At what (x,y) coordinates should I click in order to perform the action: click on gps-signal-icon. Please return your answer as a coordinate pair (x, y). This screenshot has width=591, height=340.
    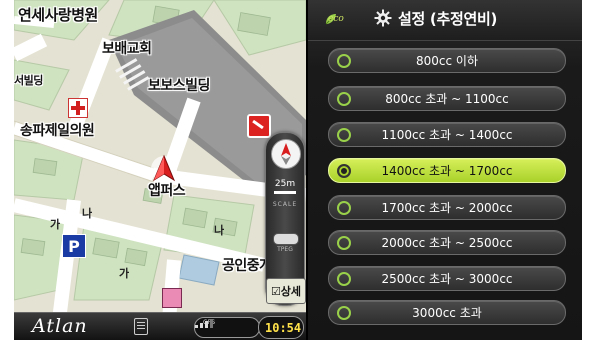
    Looking at the image, I should click on (204, 323).